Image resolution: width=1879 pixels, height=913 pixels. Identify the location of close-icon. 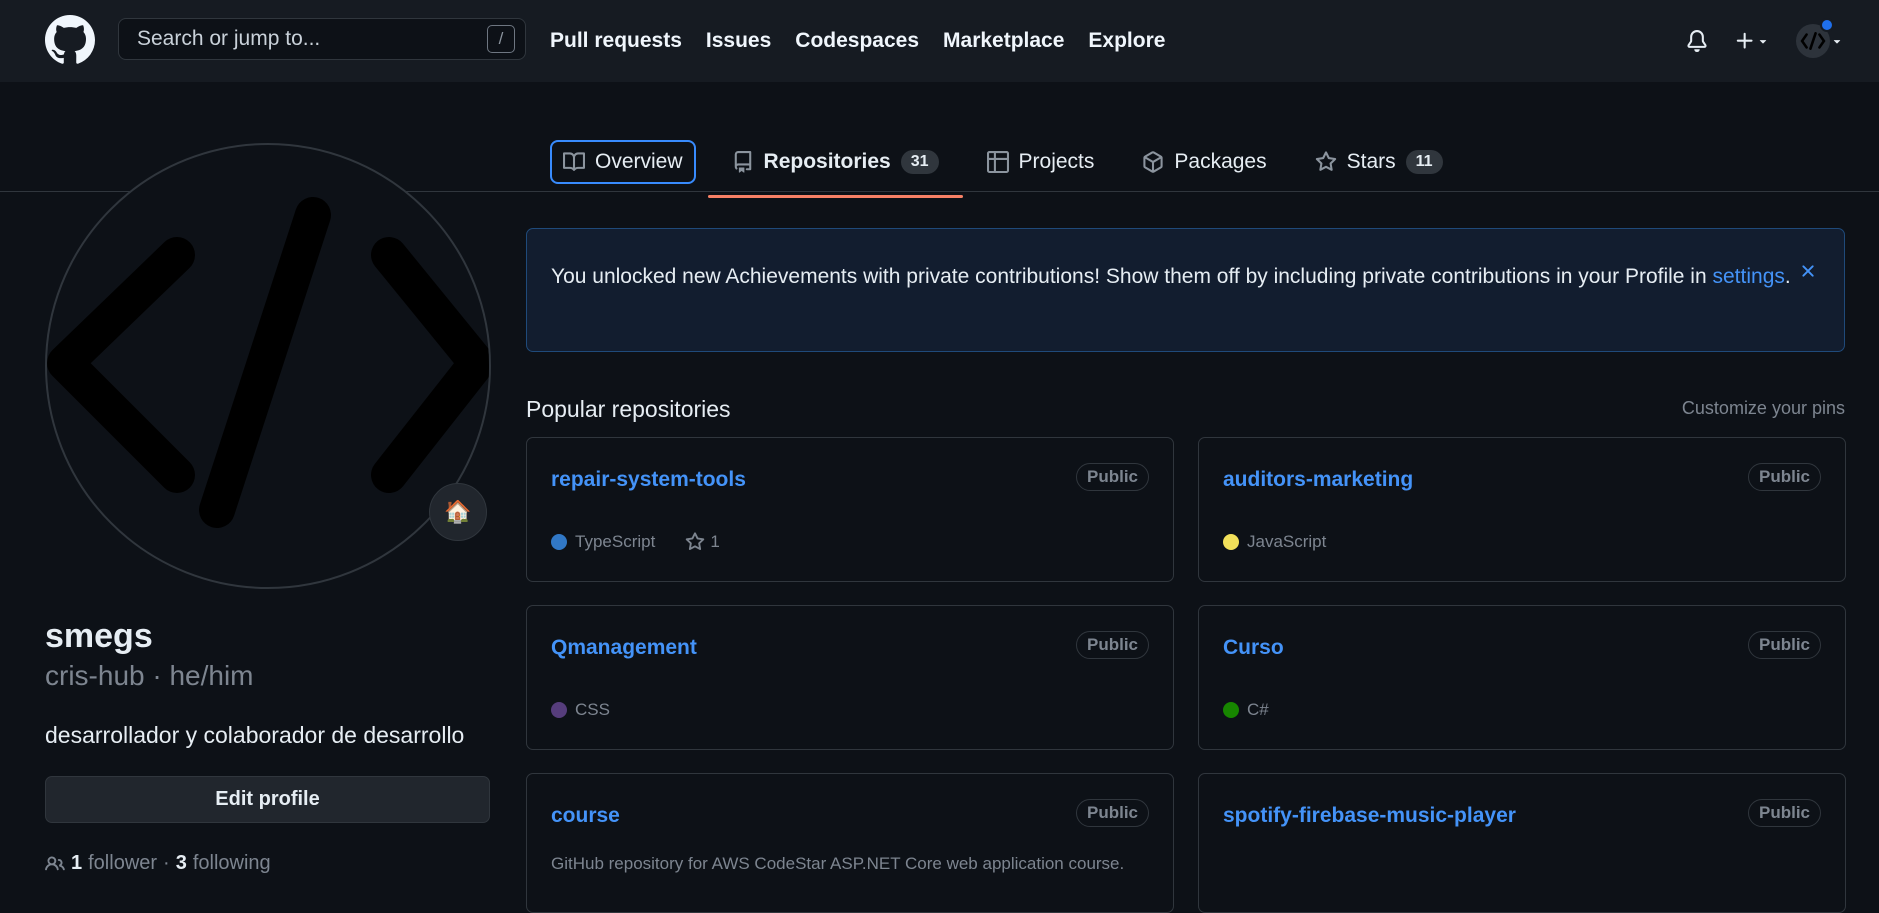
(1808, 275).